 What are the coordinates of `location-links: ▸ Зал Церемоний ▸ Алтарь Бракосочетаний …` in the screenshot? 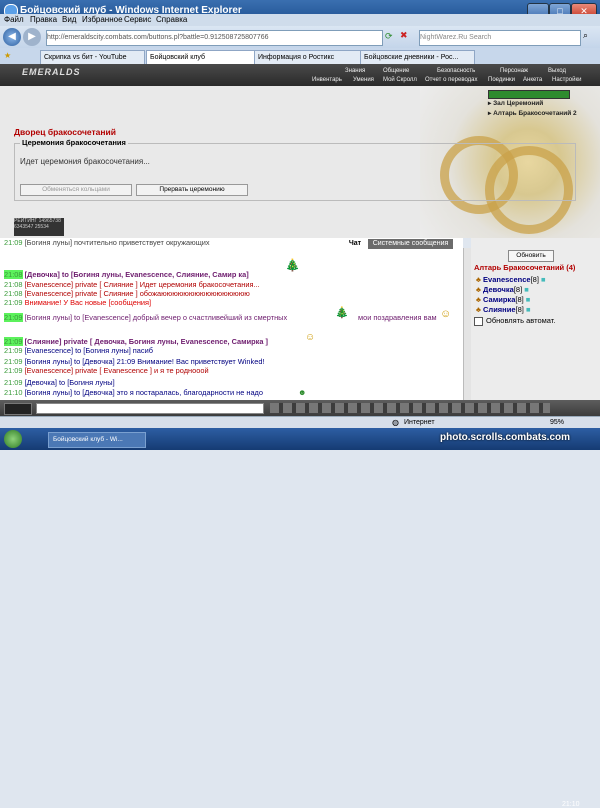 It's located at (532, 108).